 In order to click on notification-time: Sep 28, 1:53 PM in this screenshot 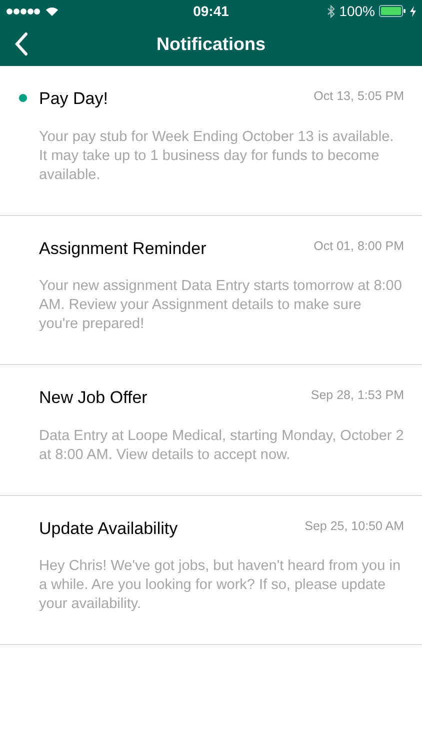, I will do `click(357, 395)`.